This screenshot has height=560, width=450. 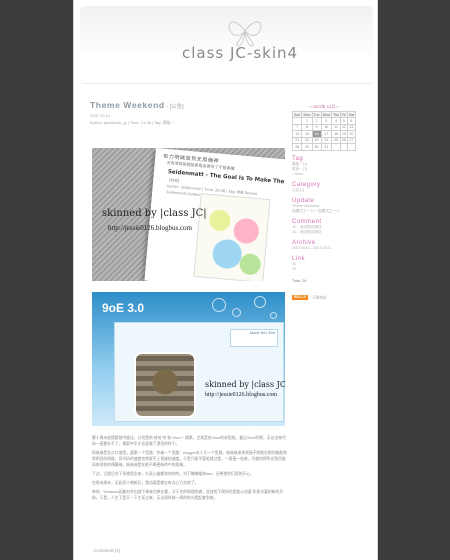 What do you see at coordinates (240, 53) in the screenshot?
I see `site-title: class JC-skin4` at bounding box center [240, 53].